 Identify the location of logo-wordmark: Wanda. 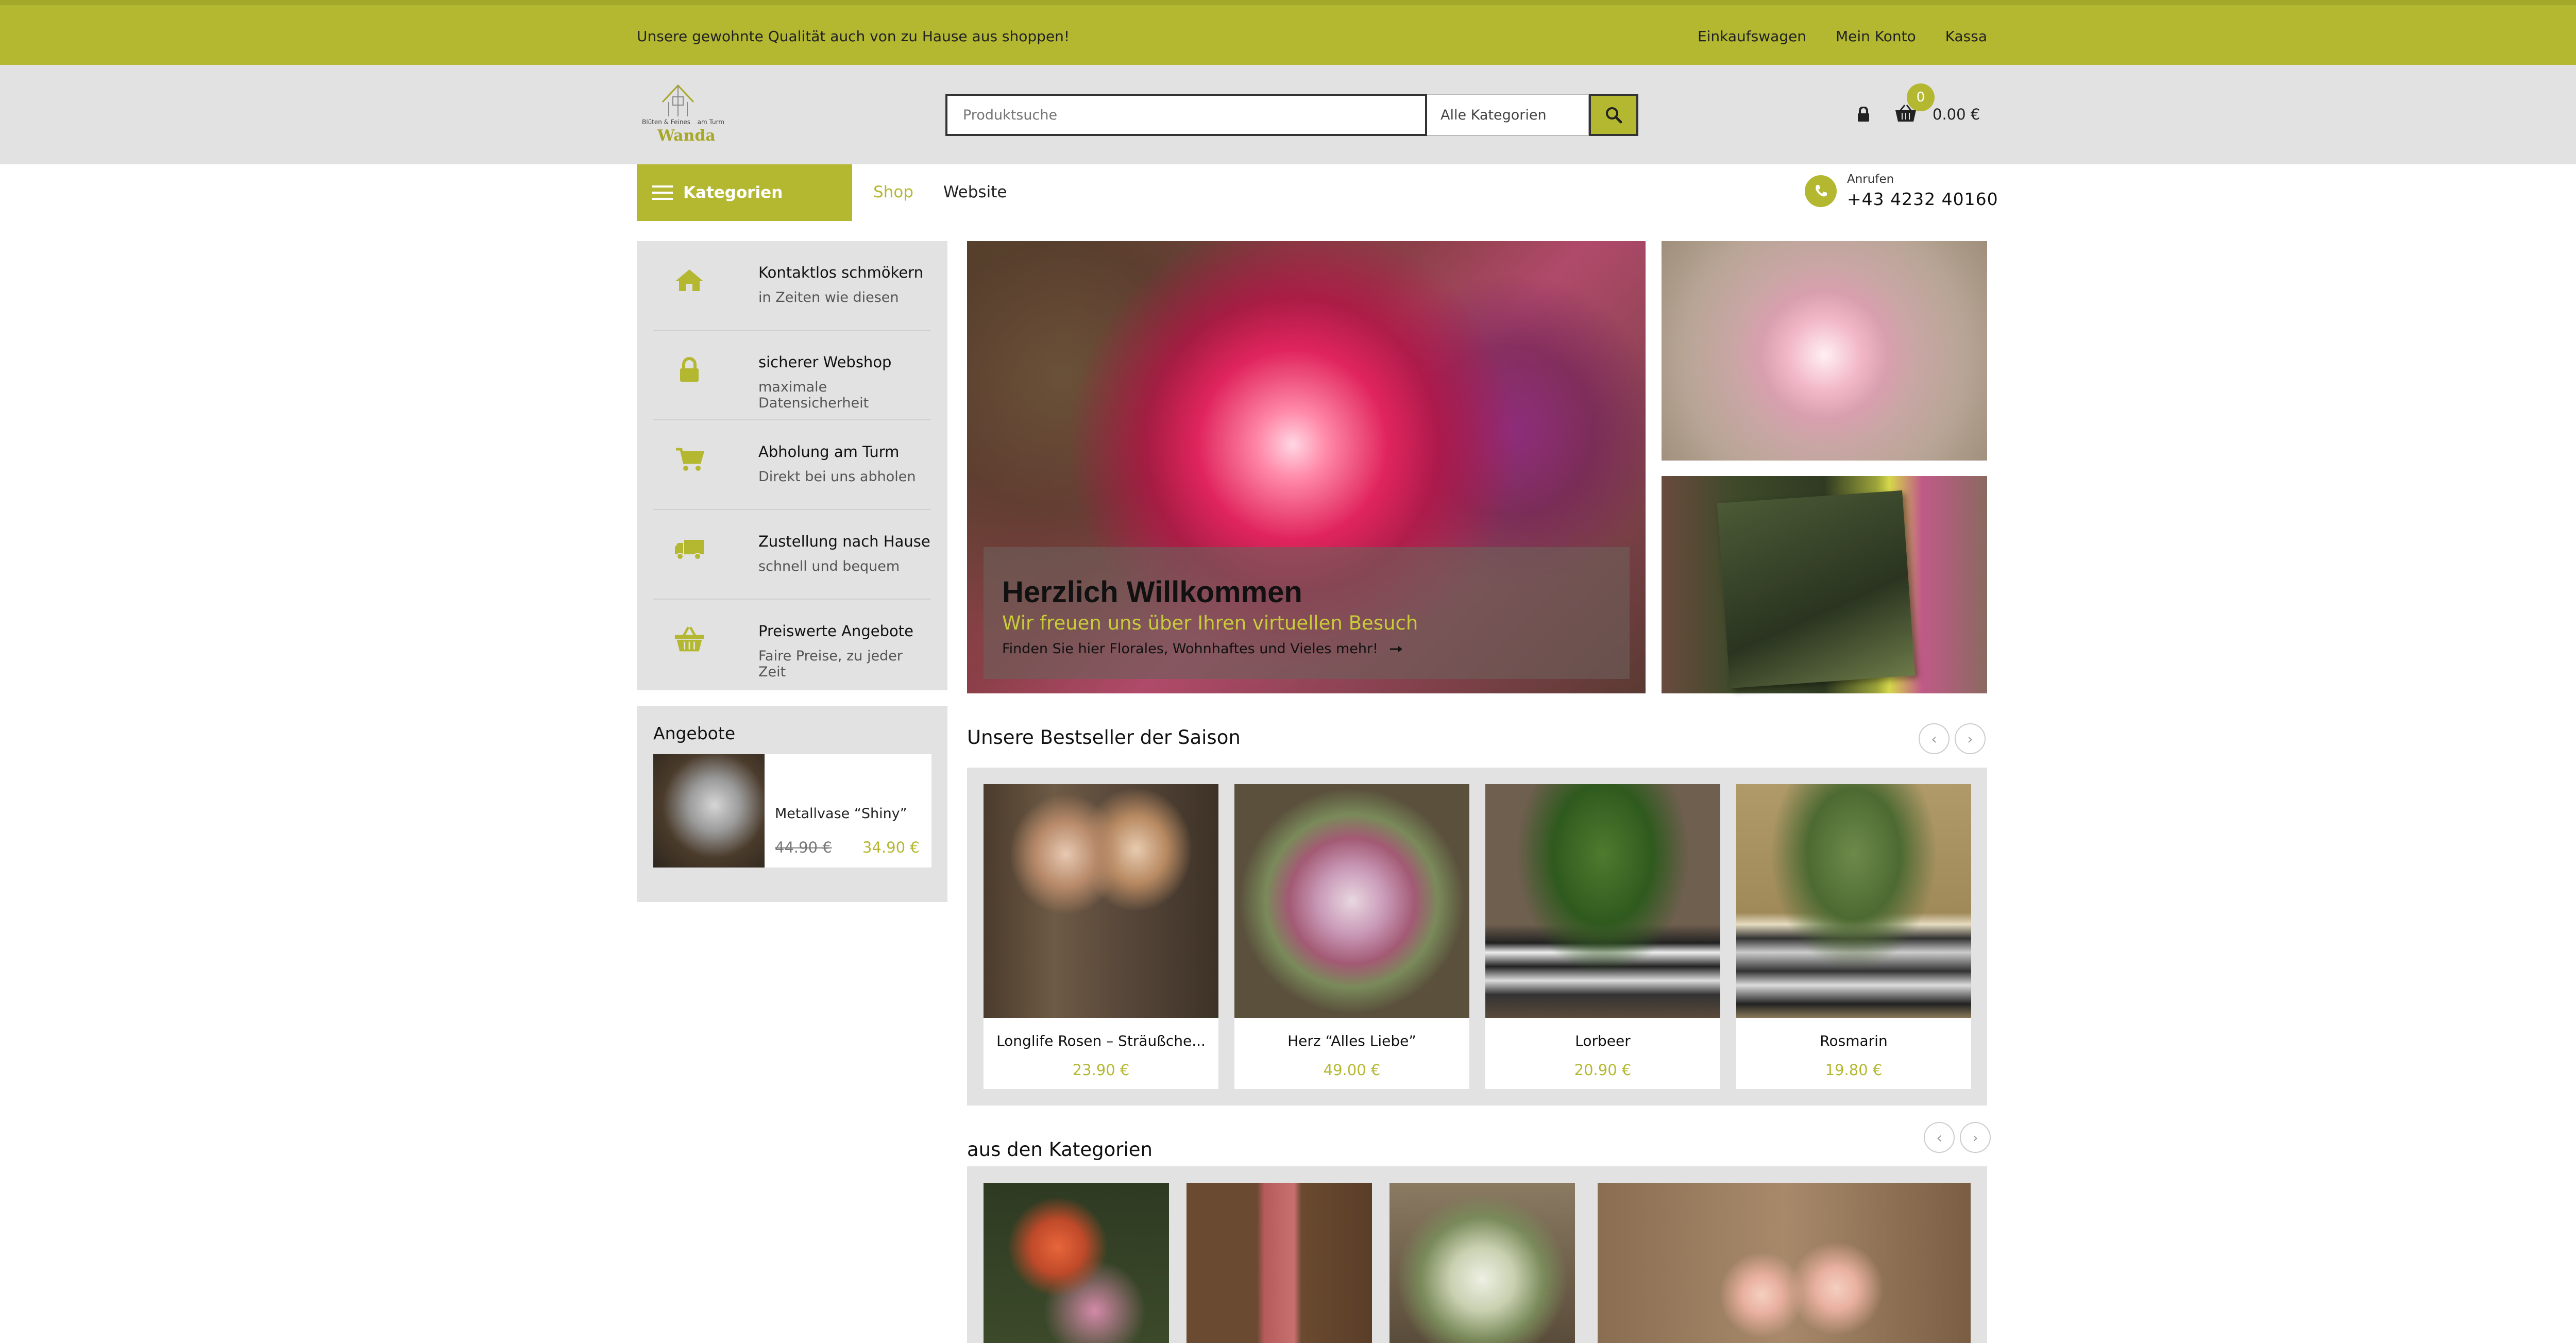
(686, 136).